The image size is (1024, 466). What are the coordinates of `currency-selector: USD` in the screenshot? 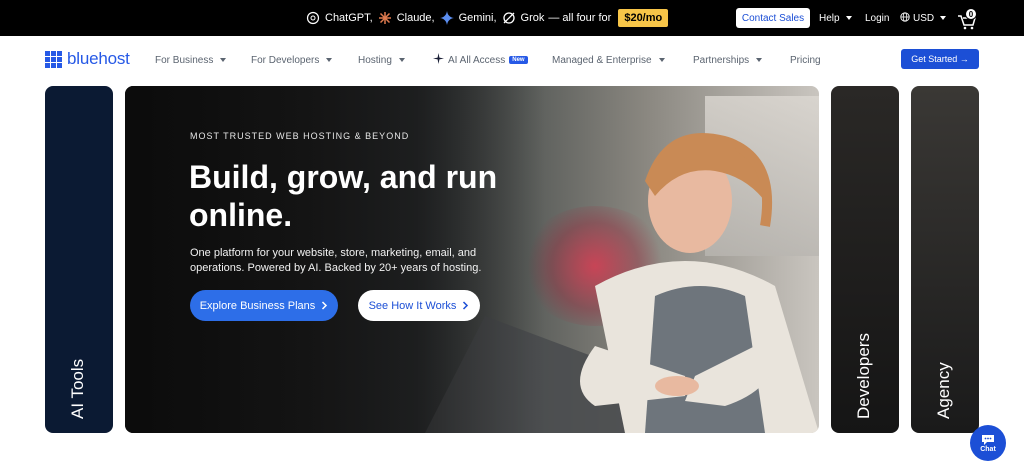 It's located at (923, 18).